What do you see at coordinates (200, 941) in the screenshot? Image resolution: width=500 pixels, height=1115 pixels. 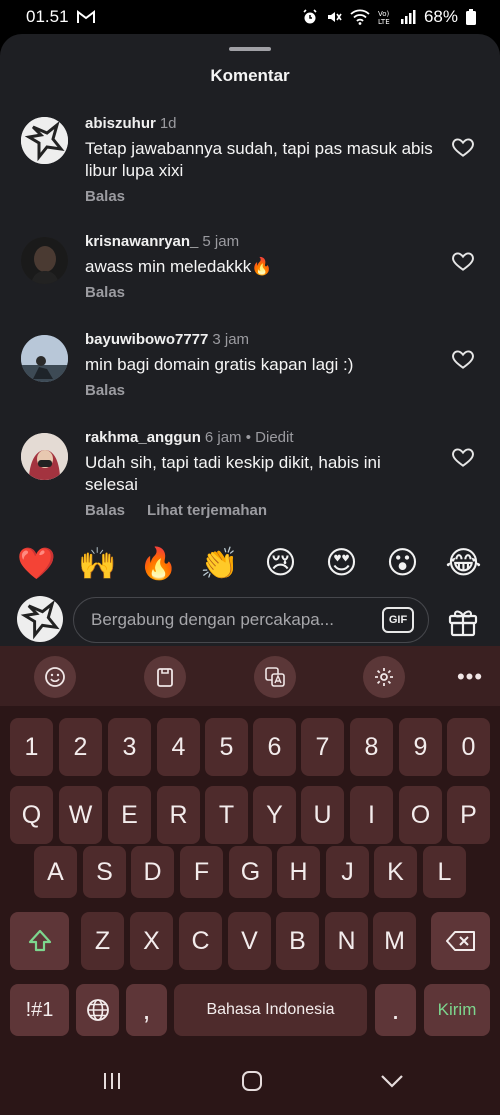 I see `key-c: C` at bounding box center [200, 941].